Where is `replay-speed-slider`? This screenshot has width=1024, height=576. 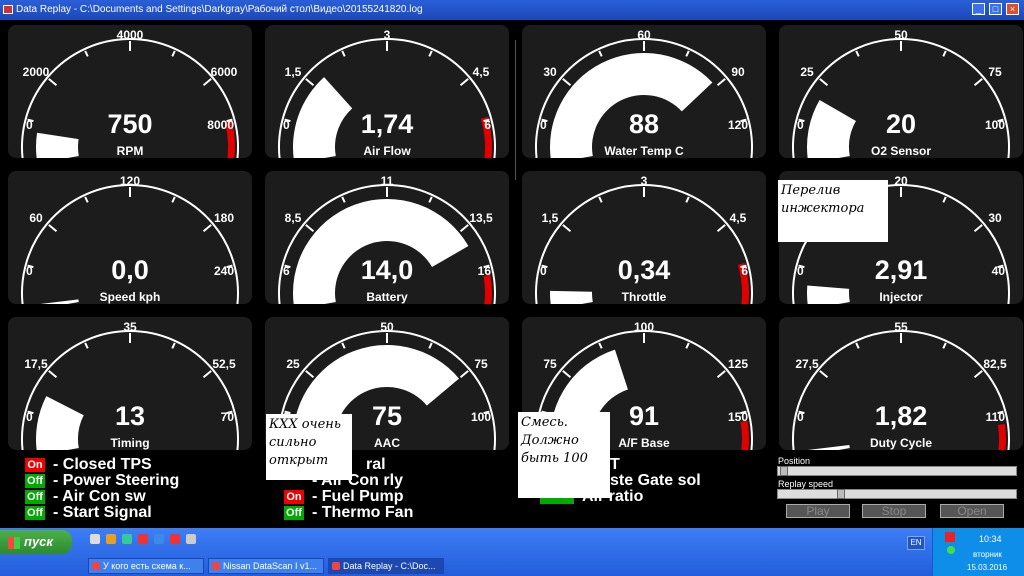
replay-speed-slider is located at coordinates (897, 494).